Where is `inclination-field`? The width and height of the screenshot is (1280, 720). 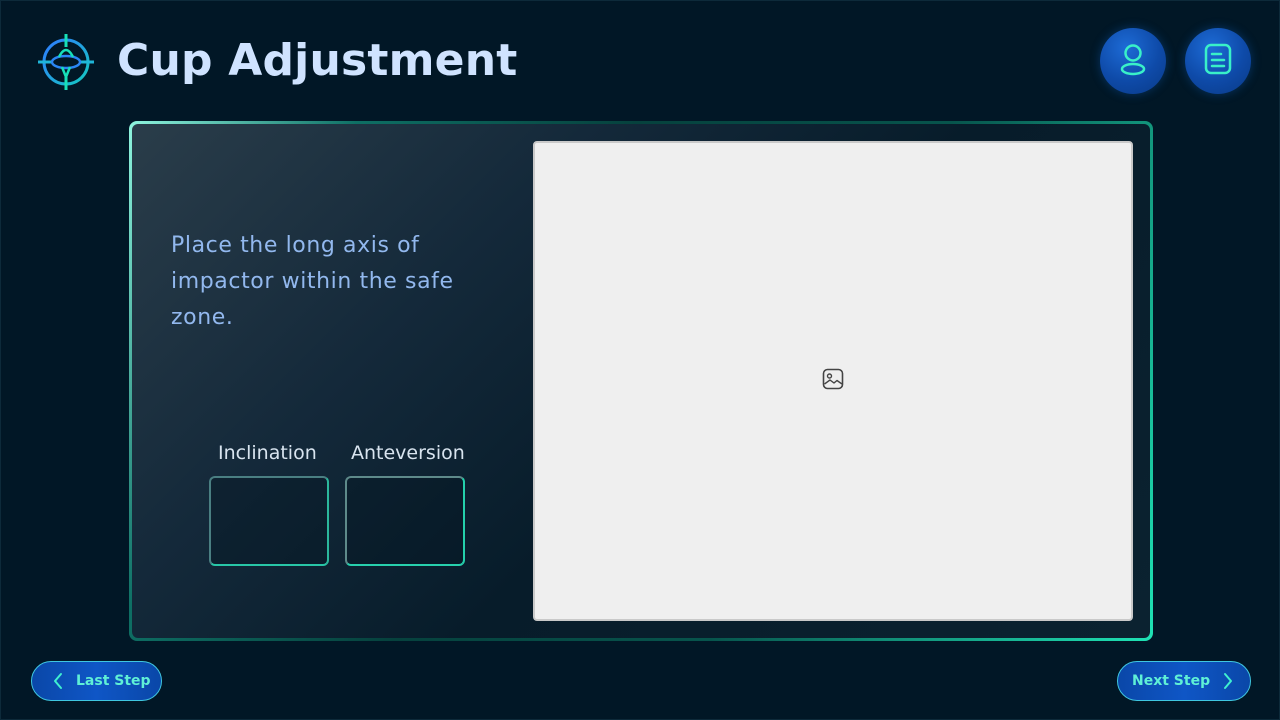 inclination-field is located at coordinates (269, 521).